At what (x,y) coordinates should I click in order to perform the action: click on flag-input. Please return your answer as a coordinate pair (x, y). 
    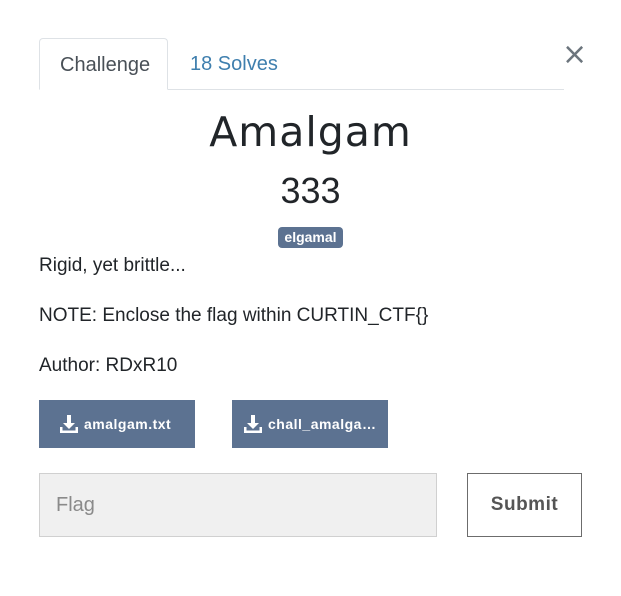
    Looking at the image, I should click on (238, 505).